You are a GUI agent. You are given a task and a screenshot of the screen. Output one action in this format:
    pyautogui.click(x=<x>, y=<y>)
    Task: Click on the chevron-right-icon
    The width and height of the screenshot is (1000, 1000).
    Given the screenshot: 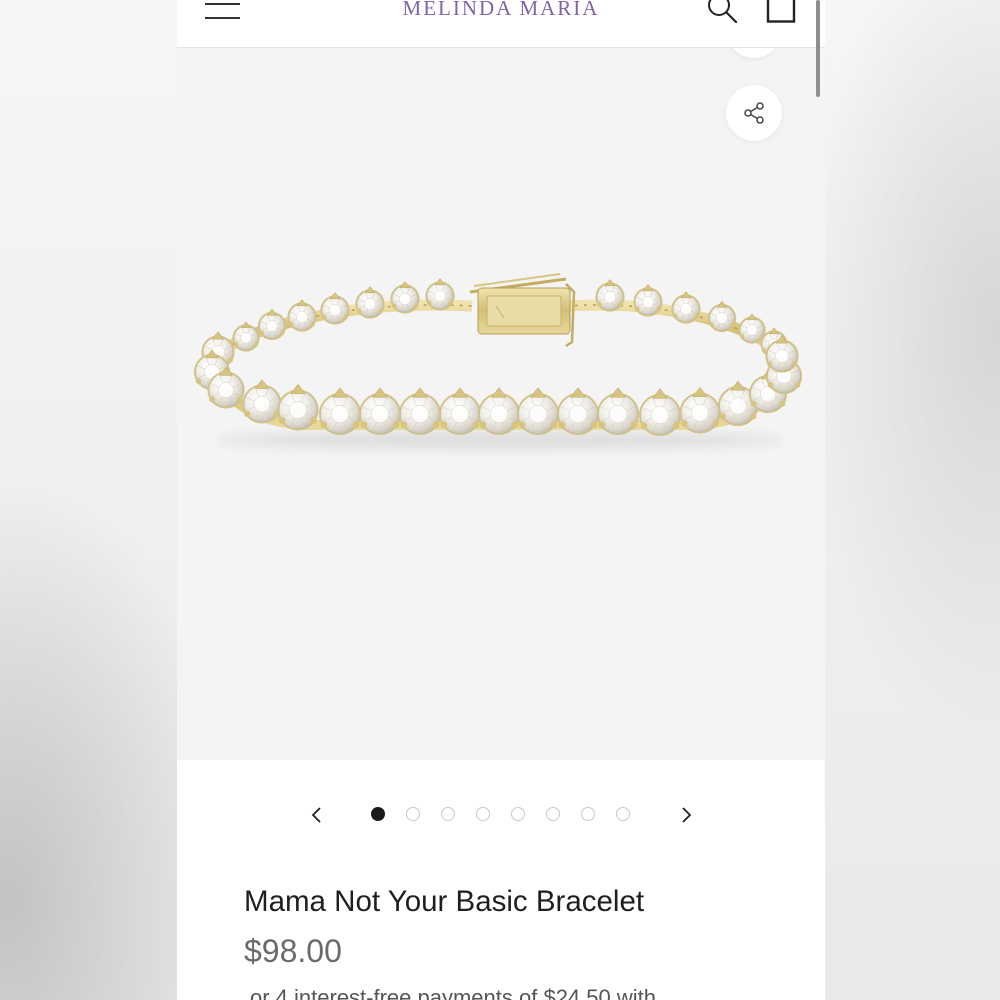 What is the action you would take?
    pyautogui.click(x=686, y=815)
    